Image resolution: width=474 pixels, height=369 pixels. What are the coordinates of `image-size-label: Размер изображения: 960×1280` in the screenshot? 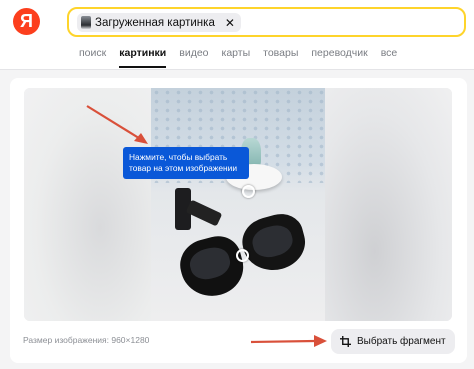 It's located at (86, 340).